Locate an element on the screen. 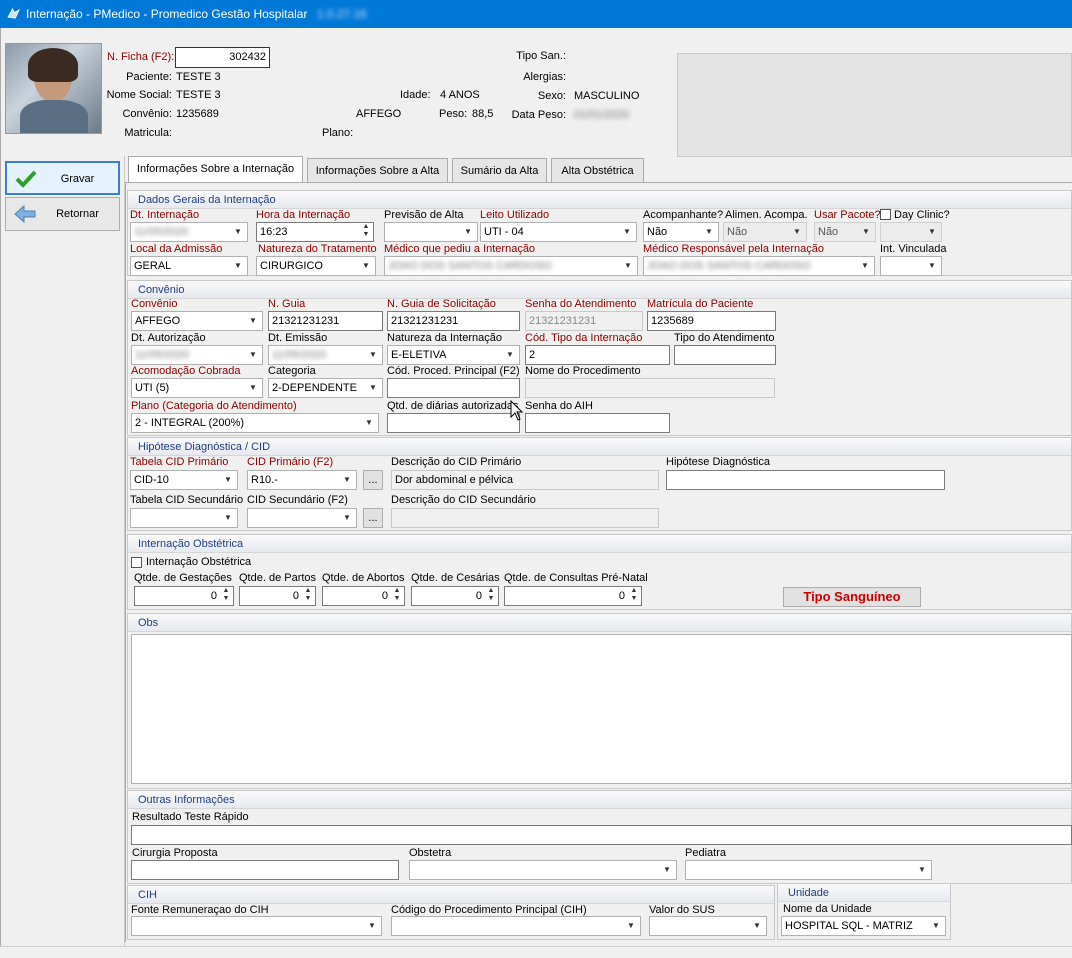  tab-sumario-alta: Sumário da Alta is located at coordinates (499, 170).